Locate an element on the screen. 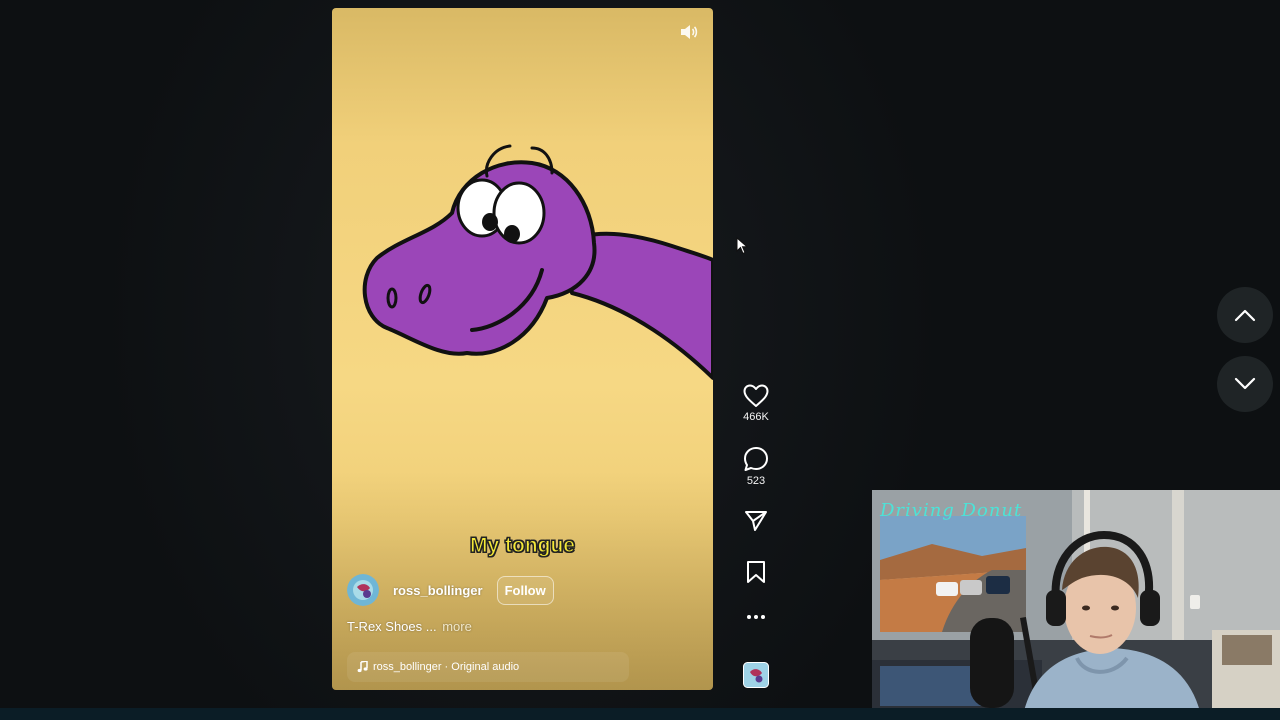 The height and width of the screenshot is (720, 1280). heart-icon is located at coordinates (756, 395).